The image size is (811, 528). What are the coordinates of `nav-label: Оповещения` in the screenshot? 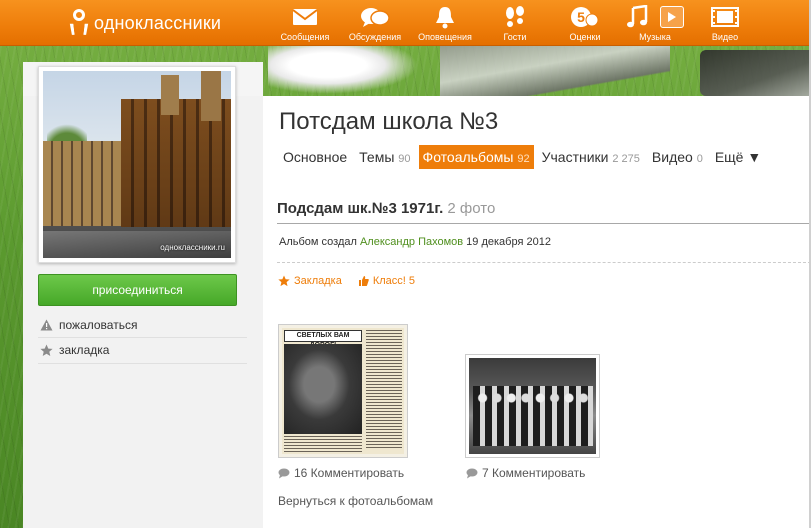 It's located at (445, 37).